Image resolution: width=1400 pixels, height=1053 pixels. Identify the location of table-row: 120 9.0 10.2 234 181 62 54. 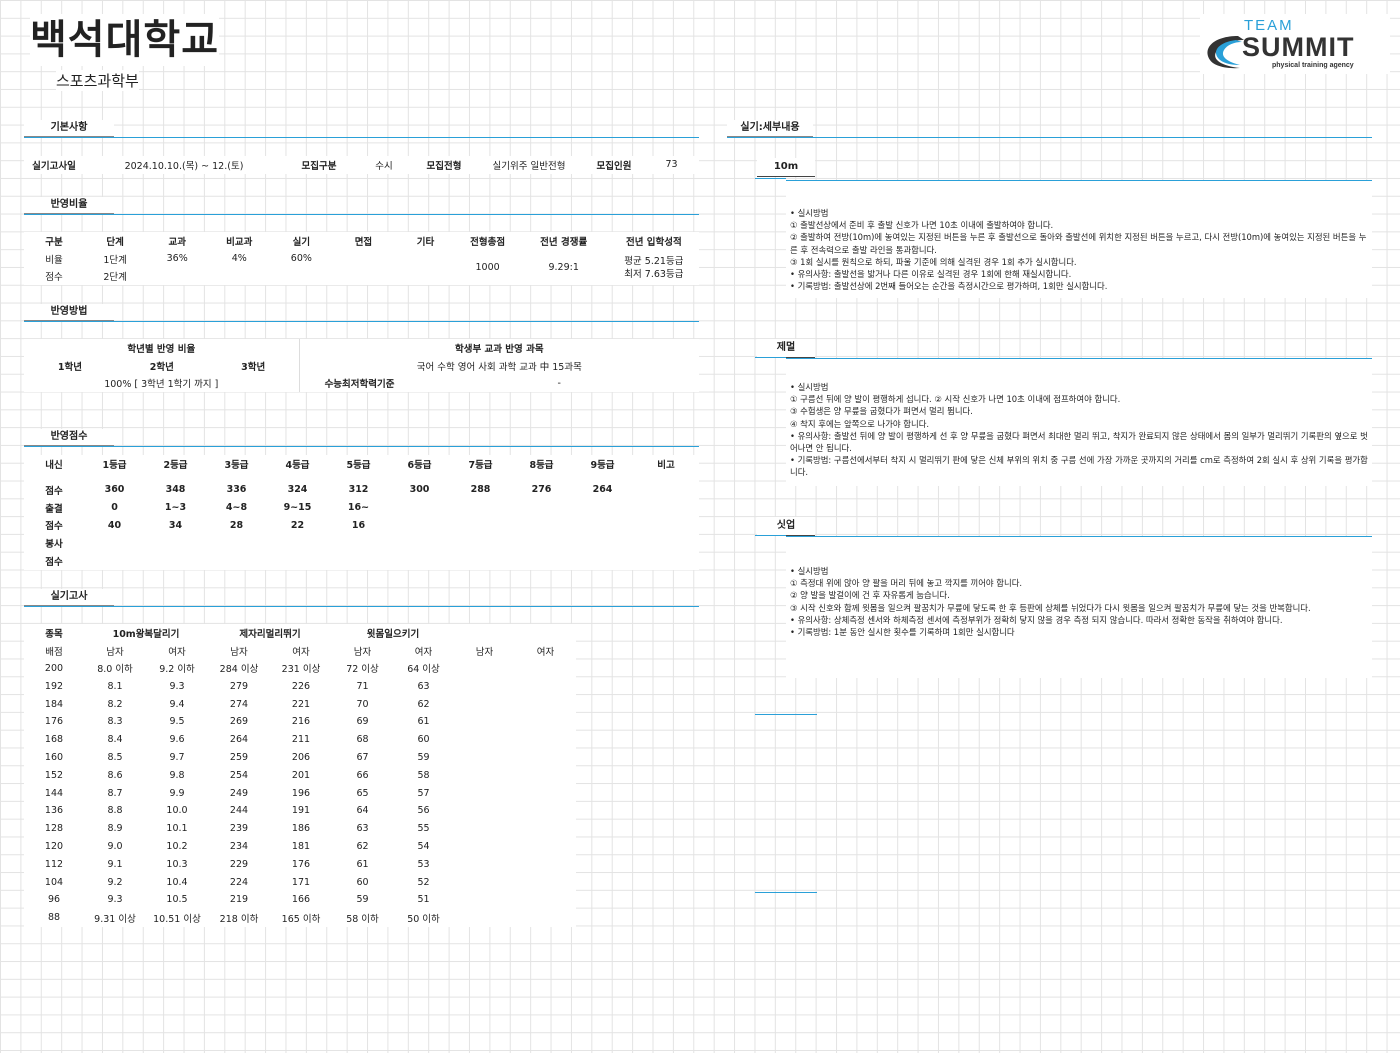
(300, 847).